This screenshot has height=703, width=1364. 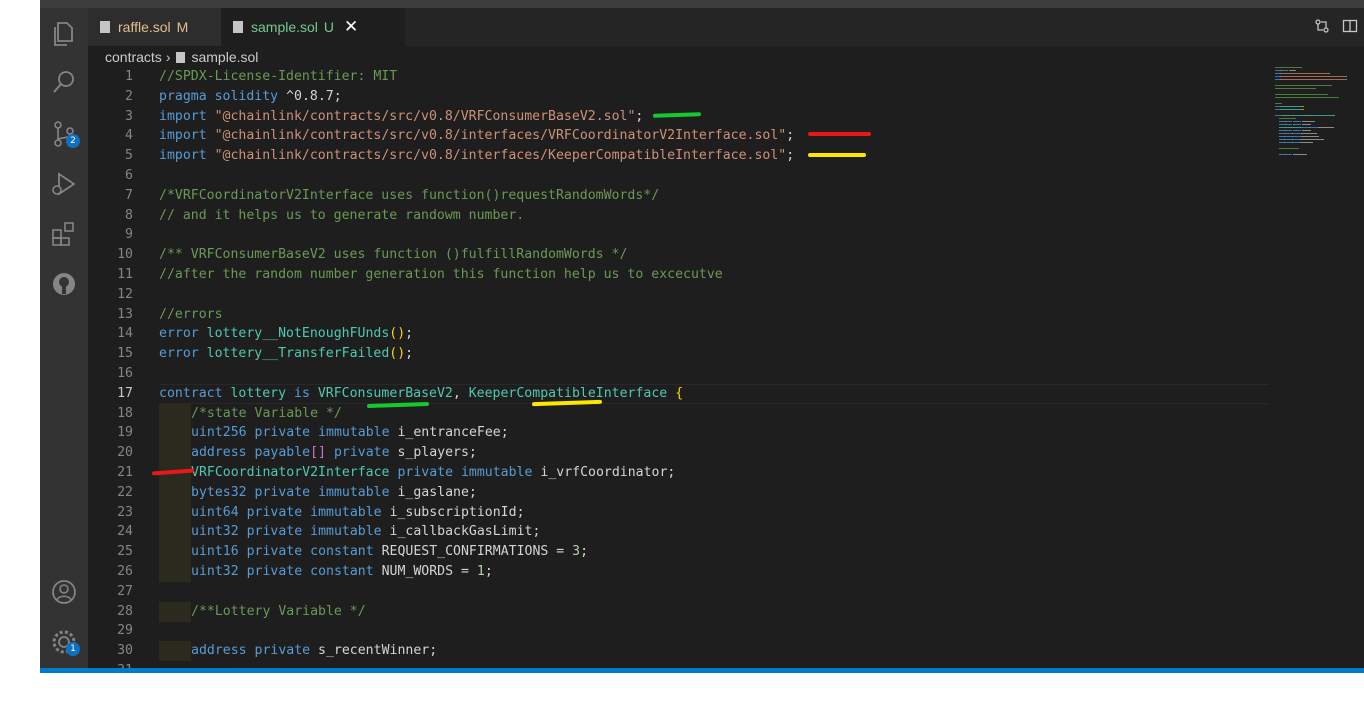 What do you see at coordinates (1350, 26) in the screenshot?
I see `split-editor-icon` at bounding box center [1350, 26].